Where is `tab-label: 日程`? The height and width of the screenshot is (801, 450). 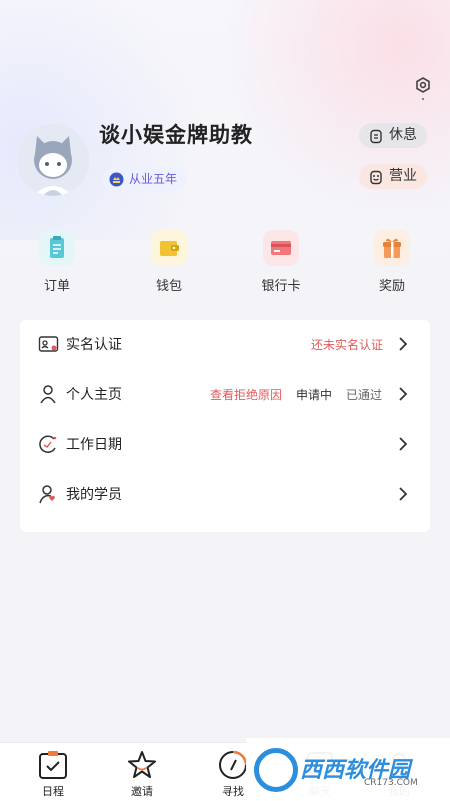 tab-label: 日程 is located at coordinates (53, 791).